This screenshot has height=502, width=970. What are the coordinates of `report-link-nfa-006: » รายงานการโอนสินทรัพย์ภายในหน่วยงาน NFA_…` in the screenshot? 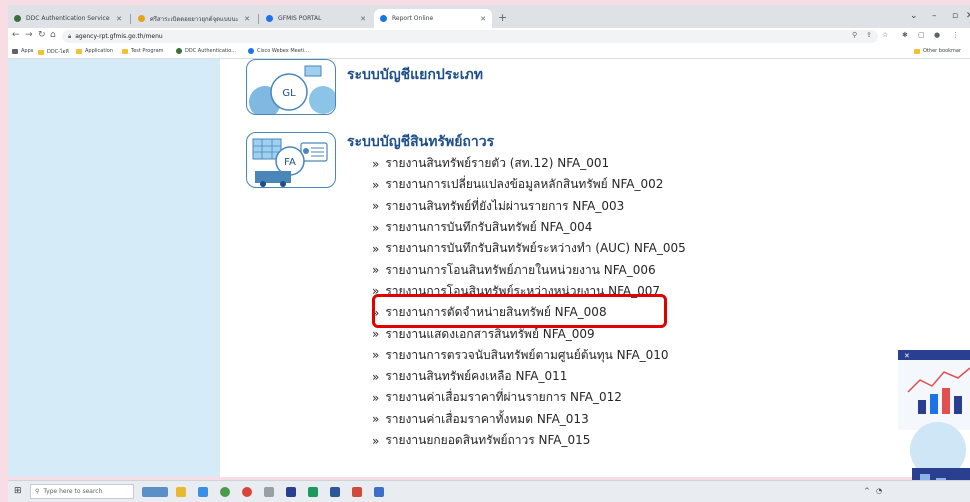 It's located at (529, 269).